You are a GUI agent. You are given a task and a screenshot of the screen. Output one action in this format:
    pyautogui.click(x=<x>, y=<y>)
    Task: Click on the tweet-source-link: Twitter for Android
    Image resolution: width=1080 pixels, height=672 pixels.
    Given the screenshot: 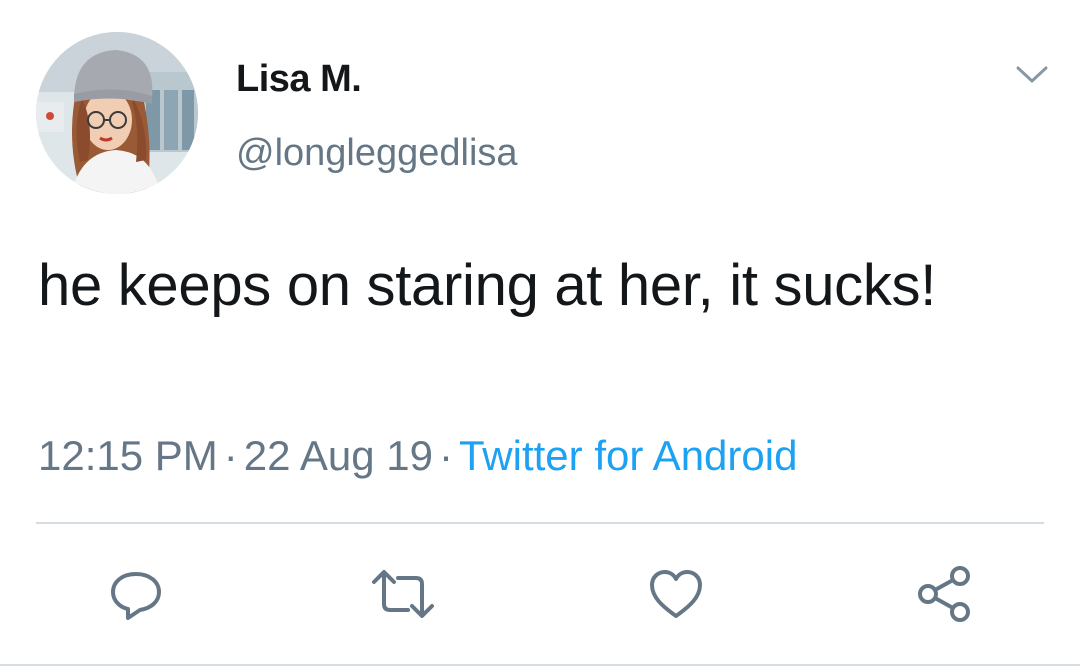 What is the action you would take?
    pyautogui.click(x=628, y=455)
    